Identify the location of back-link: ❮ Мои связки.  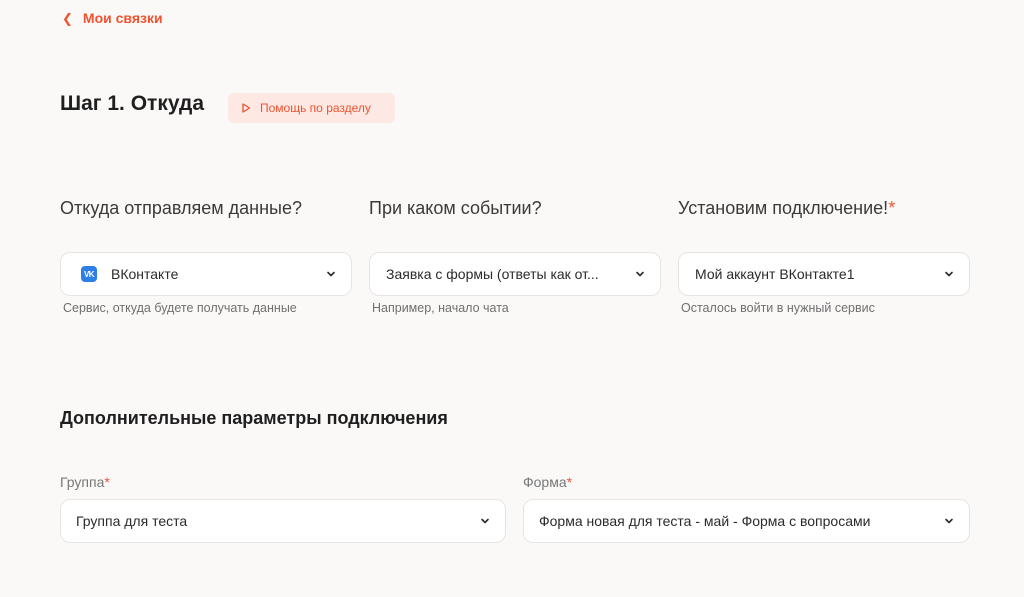
(112, 18).